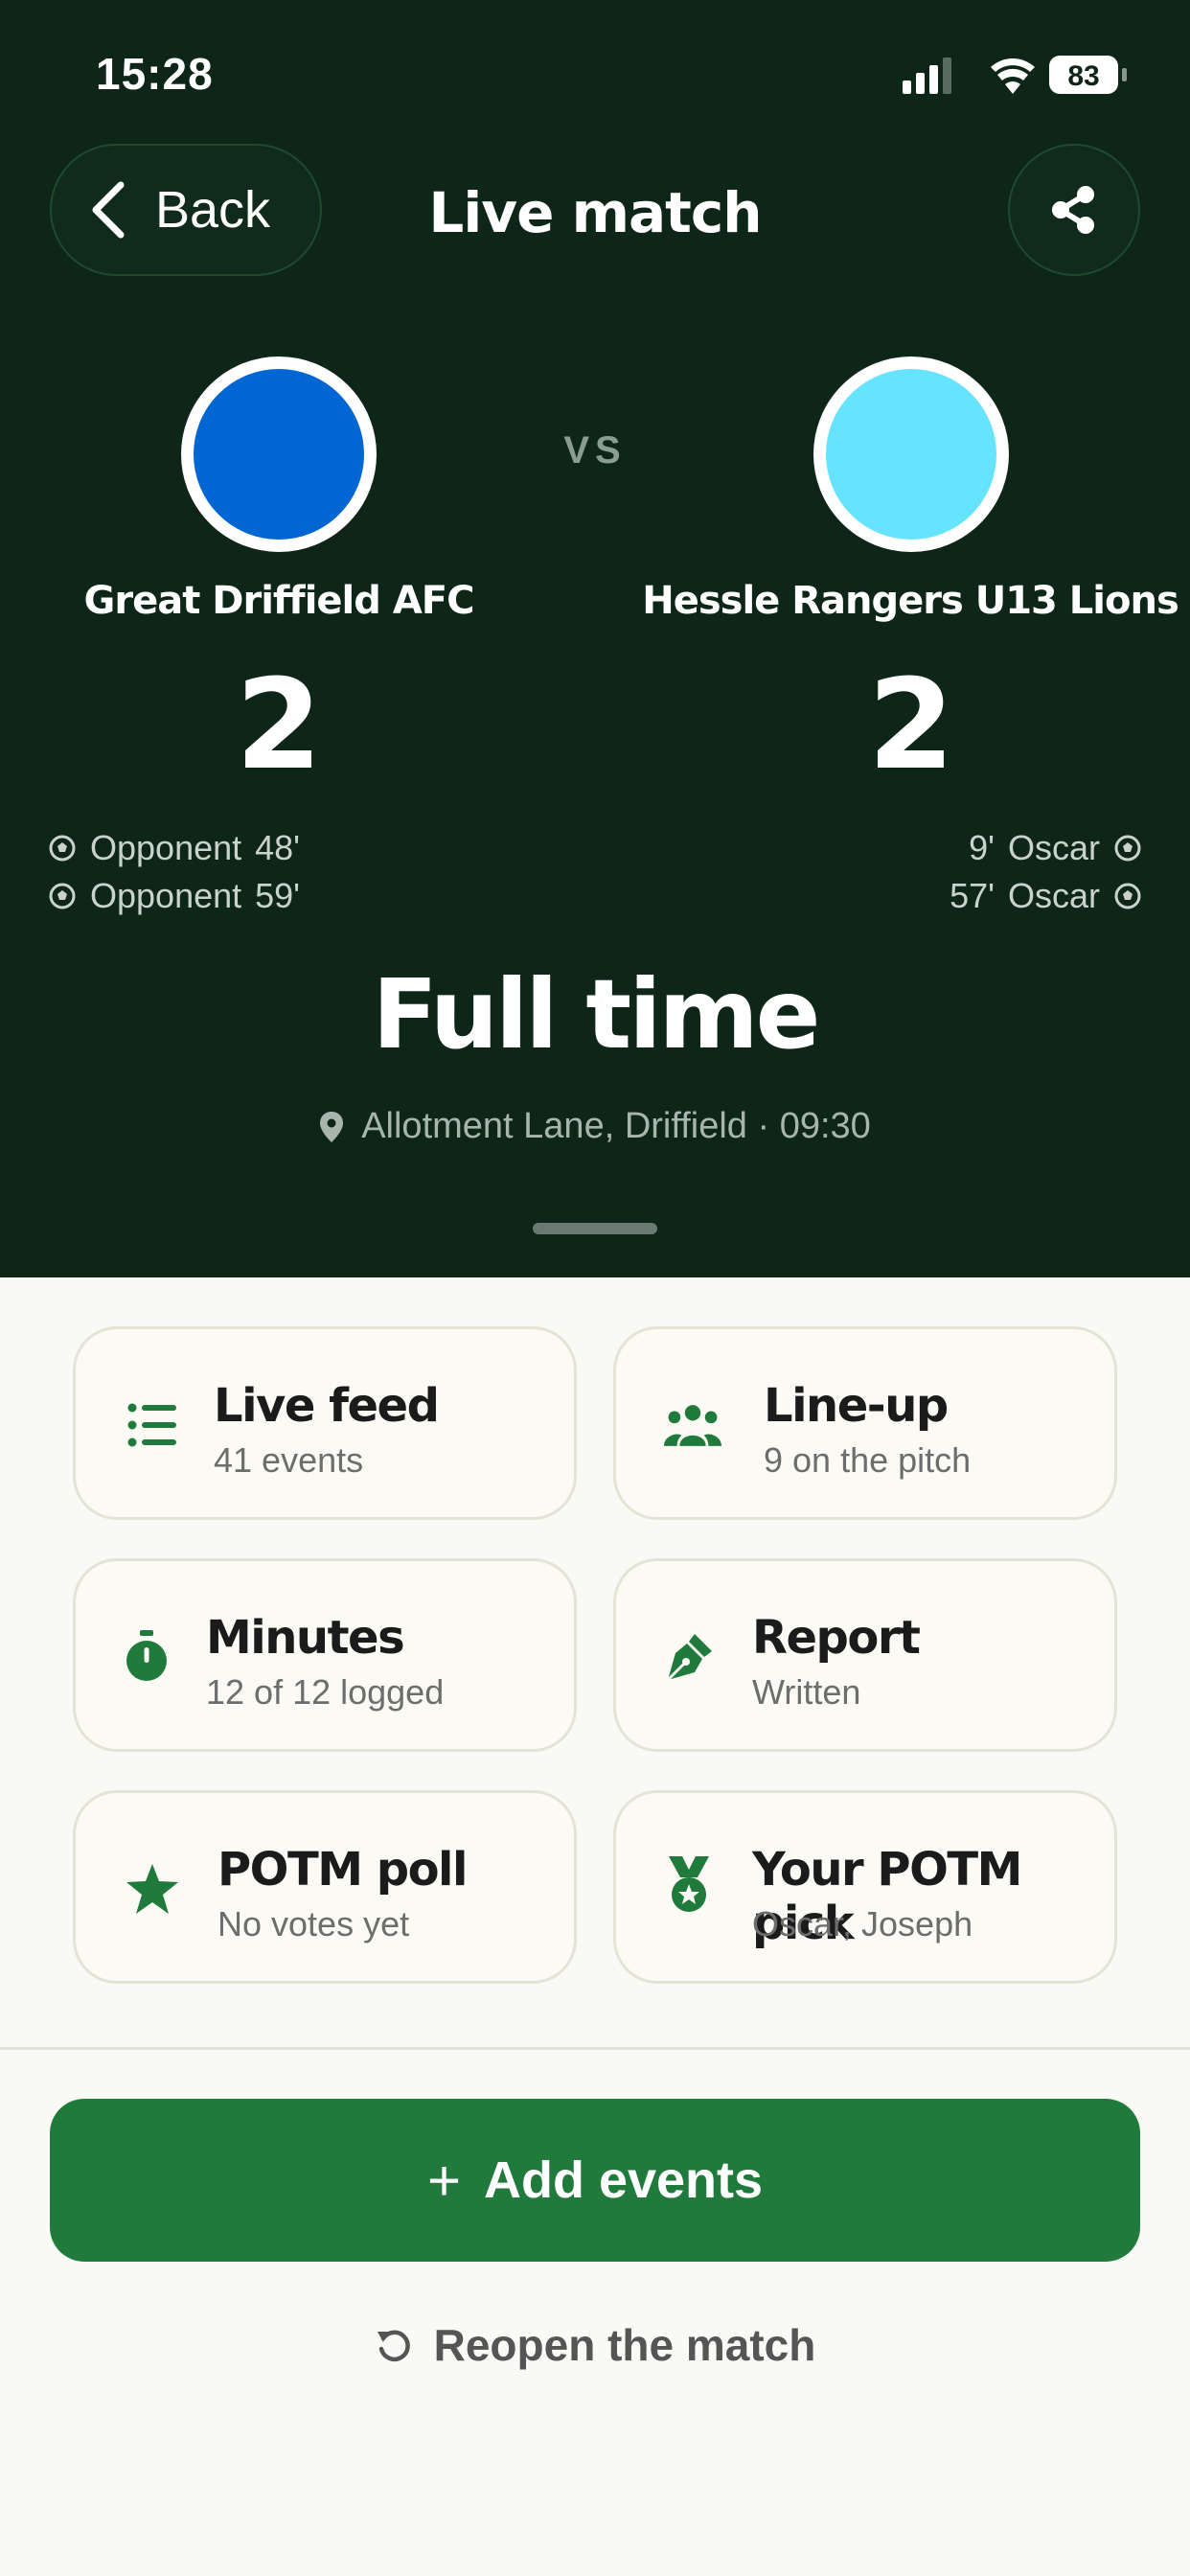  What do you see at coordinates (911, 724) in the screenshot?
I see `away-score: 2` at bounding box center [911, 724].